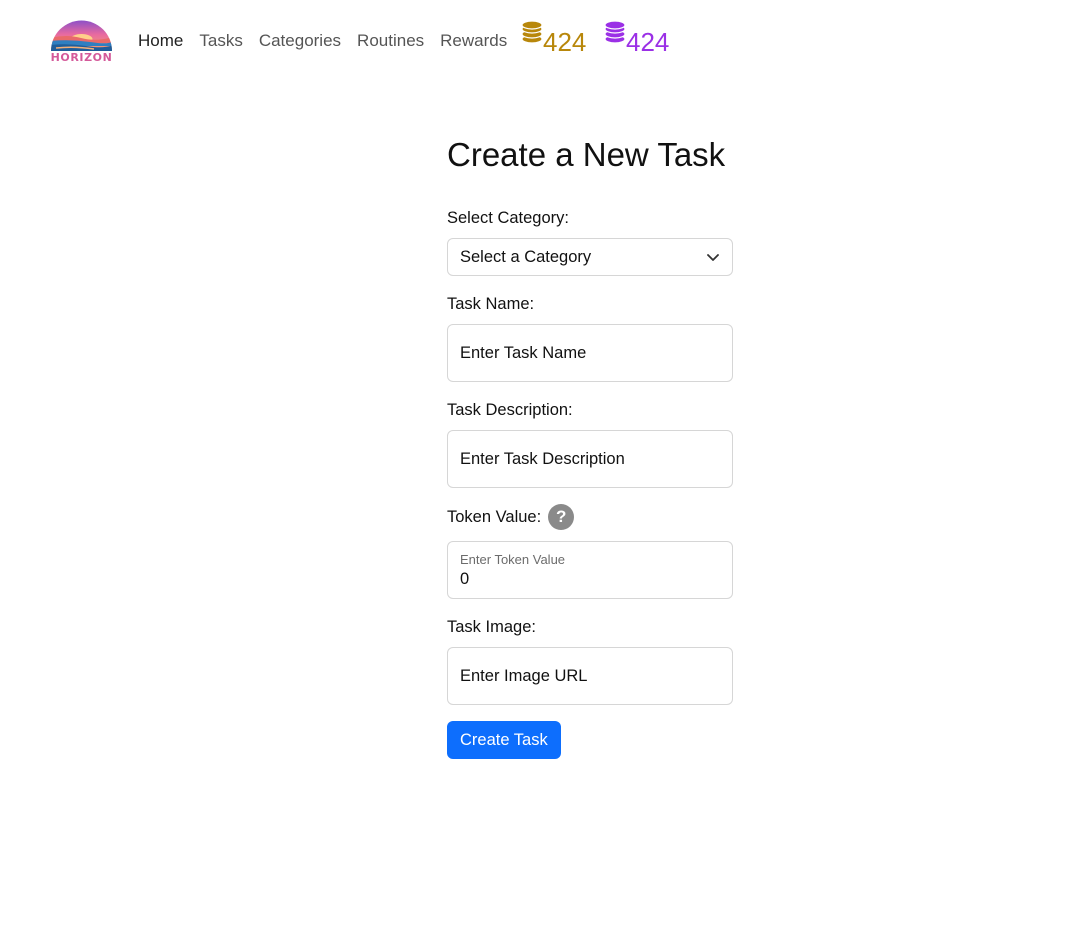  What do you see at coordinates (513, 559) in the screenshot?
I see `token-value-floating-label: Enter Token Value` at bounding box center [513, 559].